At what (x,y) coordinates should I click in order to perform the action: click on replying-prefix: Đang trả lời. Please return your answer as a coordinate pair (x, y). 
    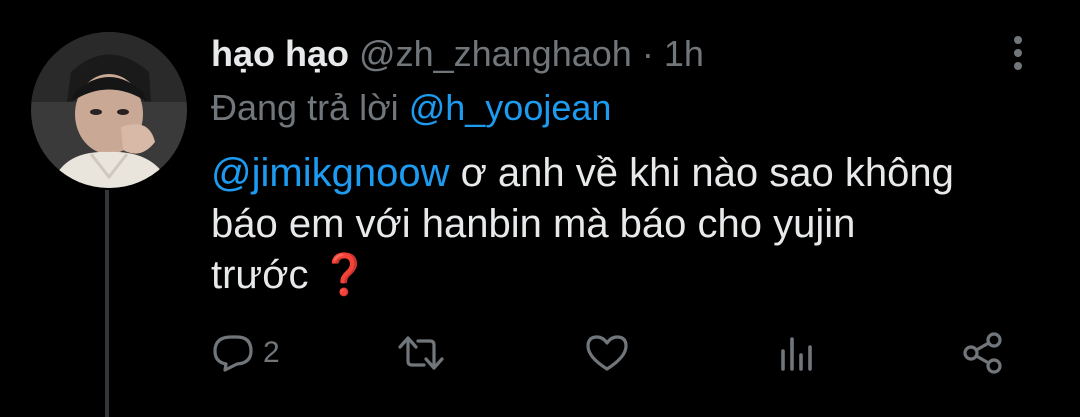
    Looking at the image, I should click on (305, 107).